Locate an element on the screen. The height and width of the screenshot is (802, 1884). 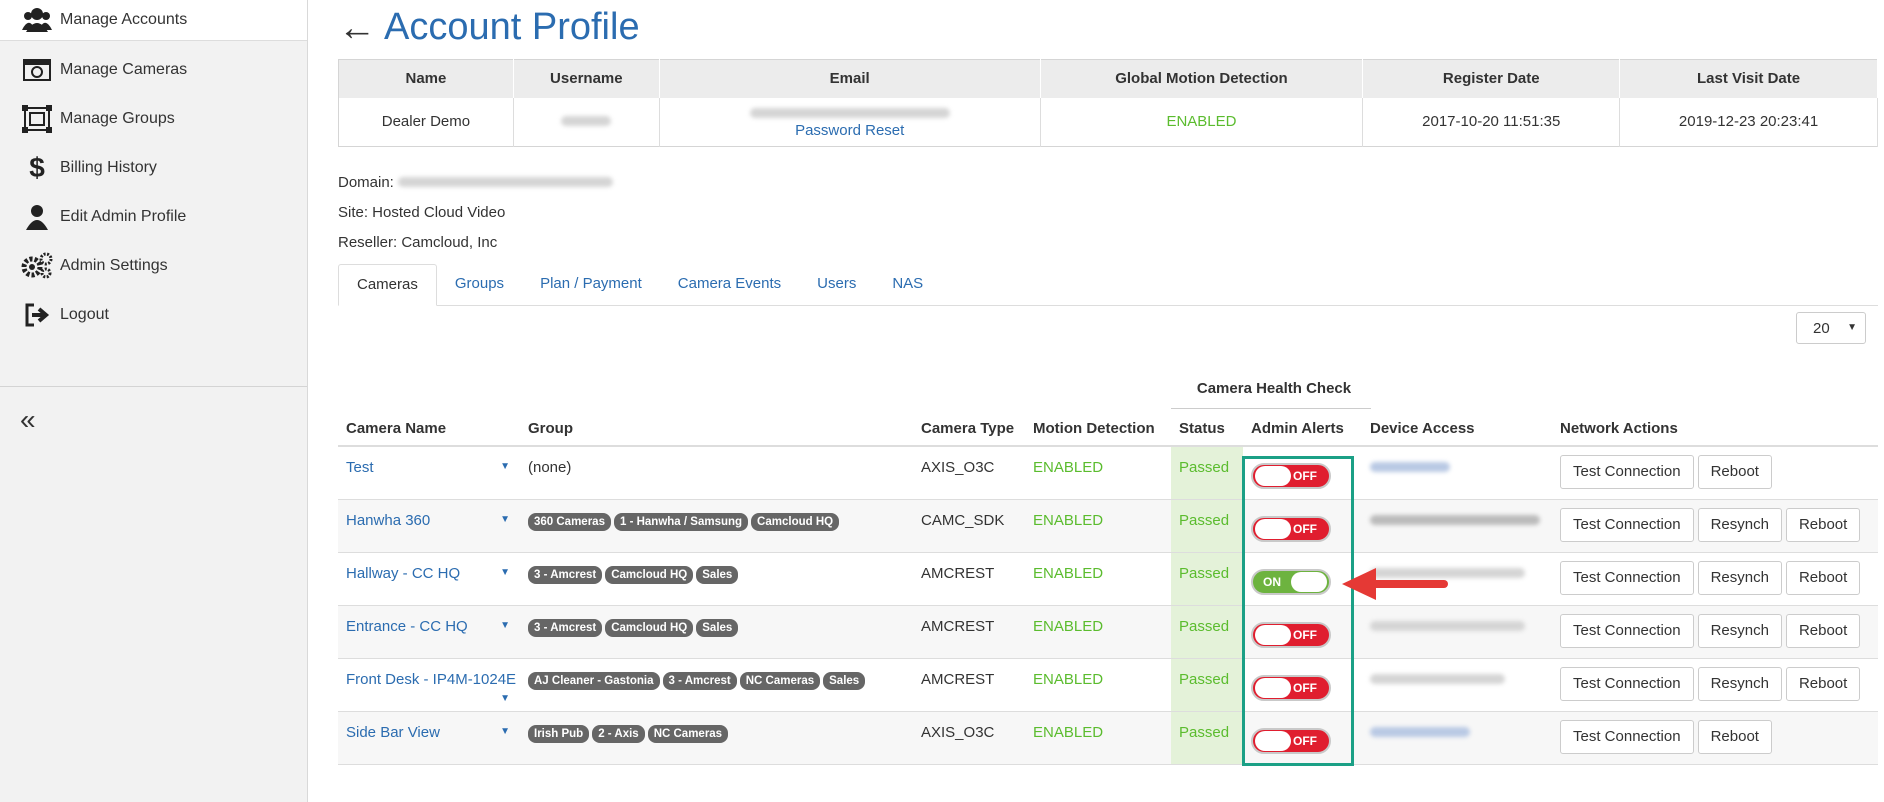
camera-name-link: Side Bar View is located at coordinates (393, 732).